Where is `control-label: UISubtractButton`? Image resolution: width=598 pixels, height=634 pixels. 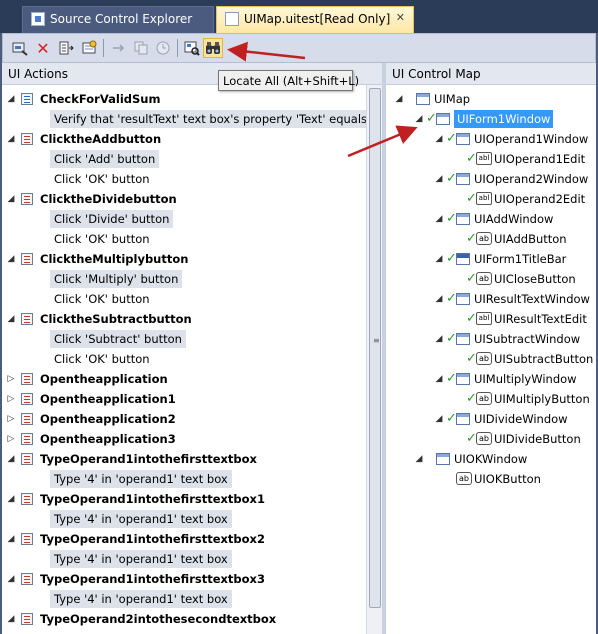 control-label: UISubtractButton is located at coordinates (544, 359).